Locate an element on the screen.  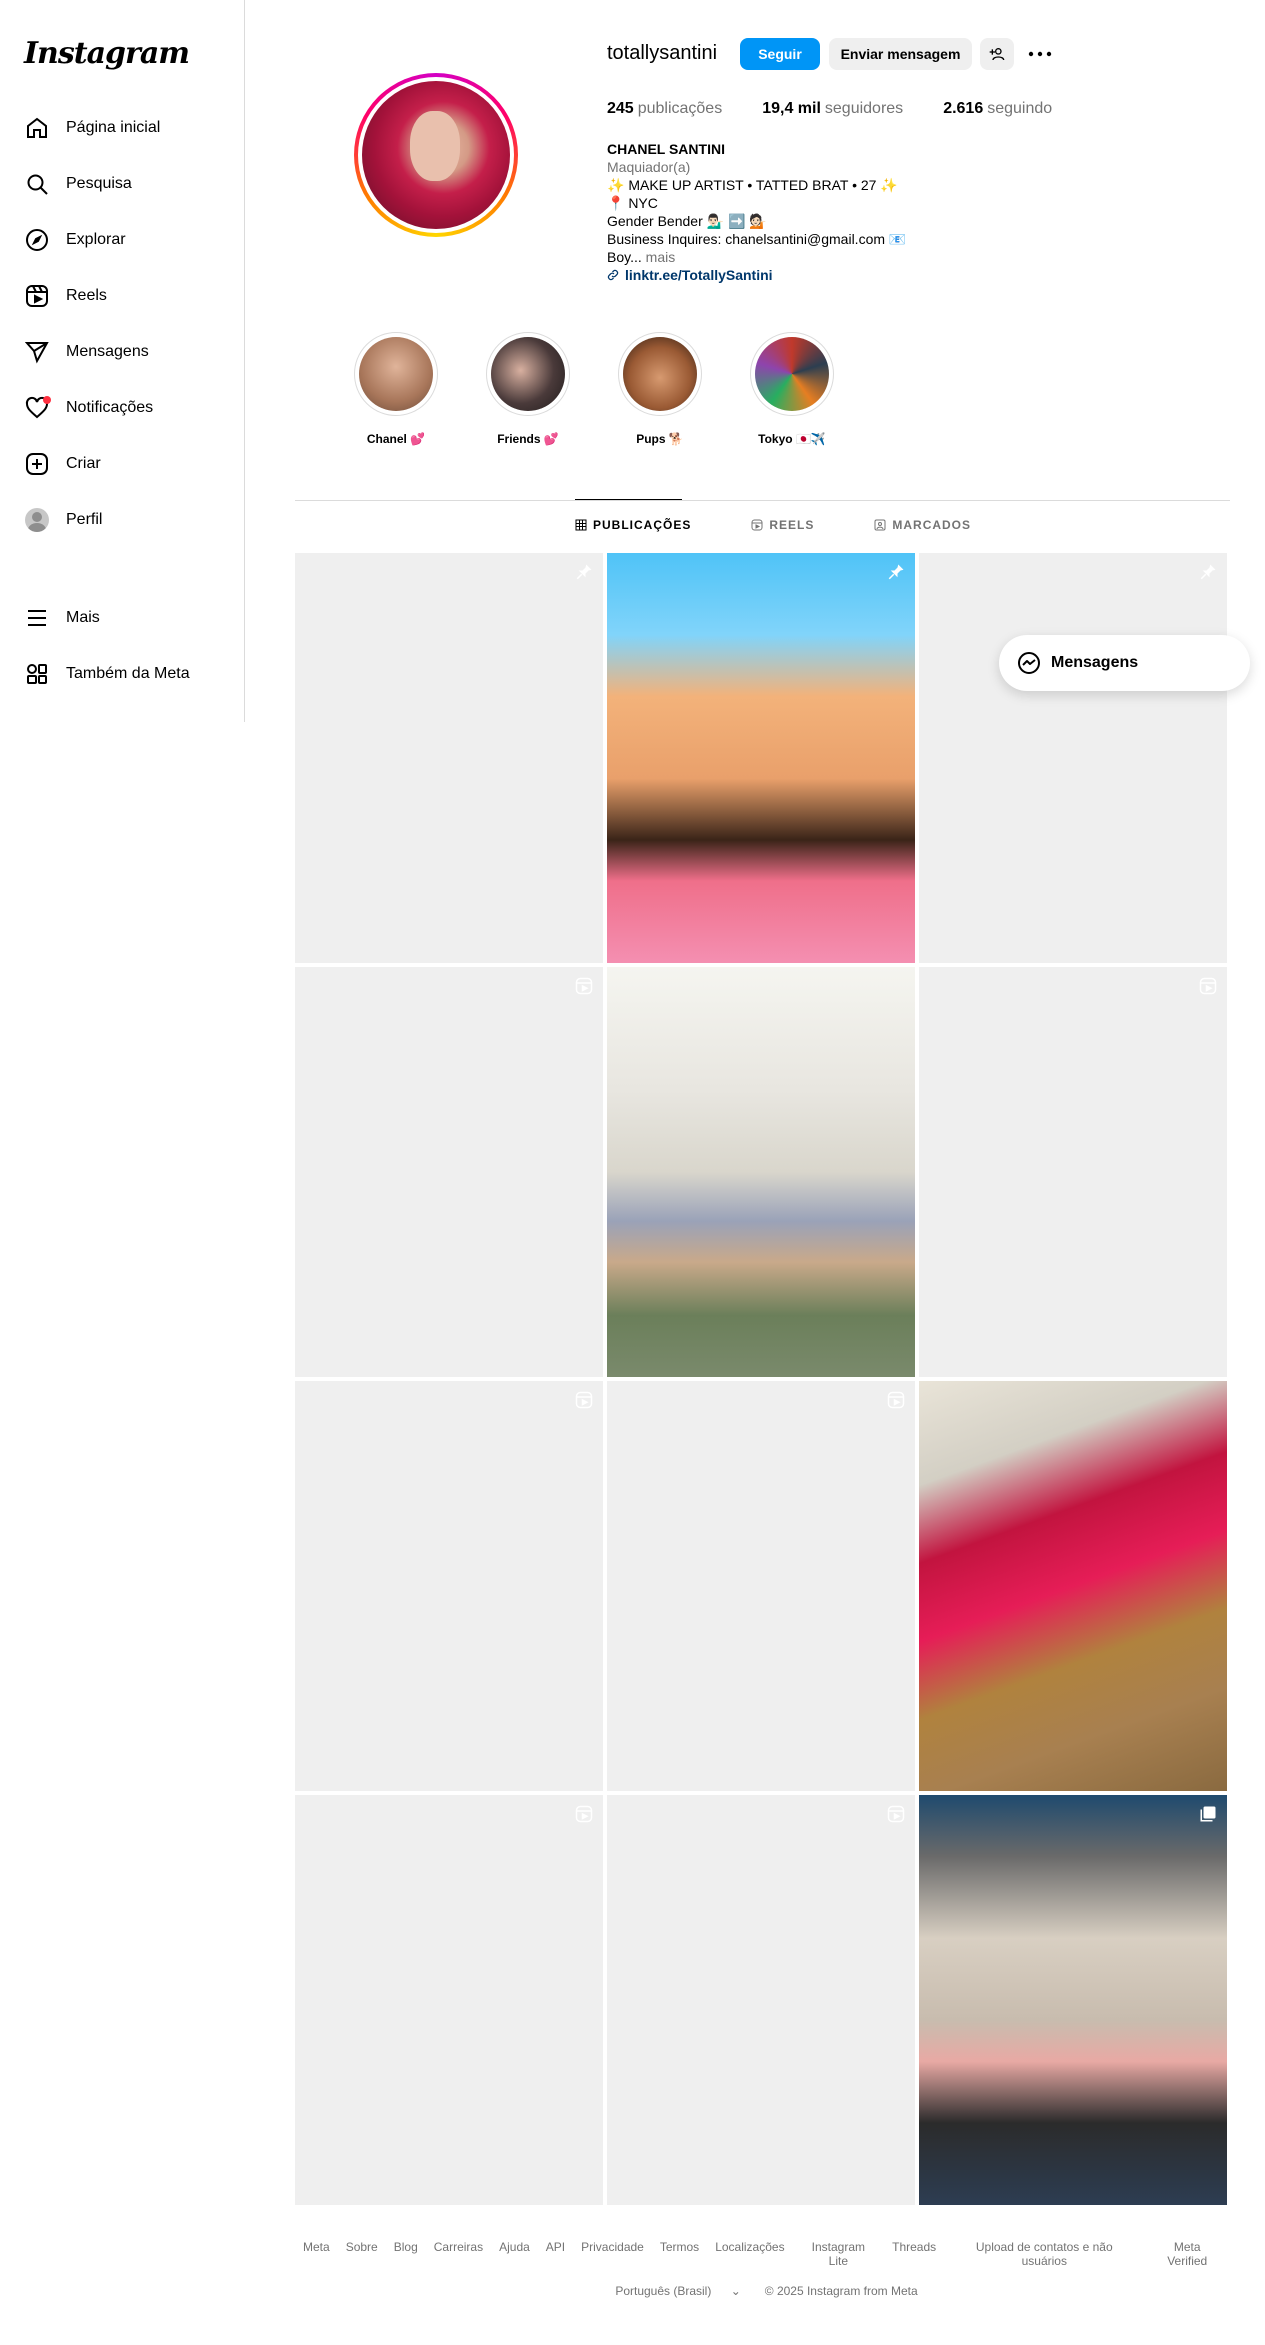
story-highlights: Chanel 💕 Friends 💕 Pups 🐕 Tokyo 🇯🇵✈️ is located at coordinates (594, 389).